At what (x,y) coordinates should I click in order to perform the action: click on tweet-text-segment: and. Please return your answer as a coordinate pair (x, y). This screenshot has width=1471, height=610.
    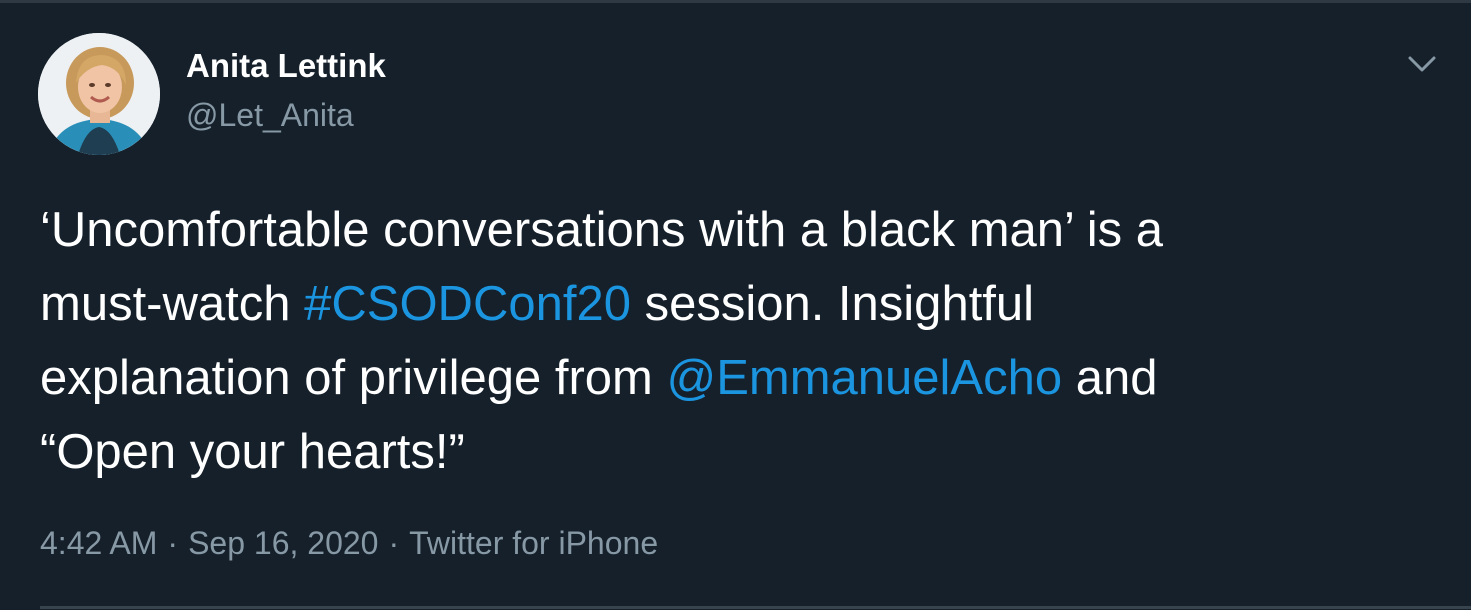
    Looking at the image, I should click on (1110, 378).